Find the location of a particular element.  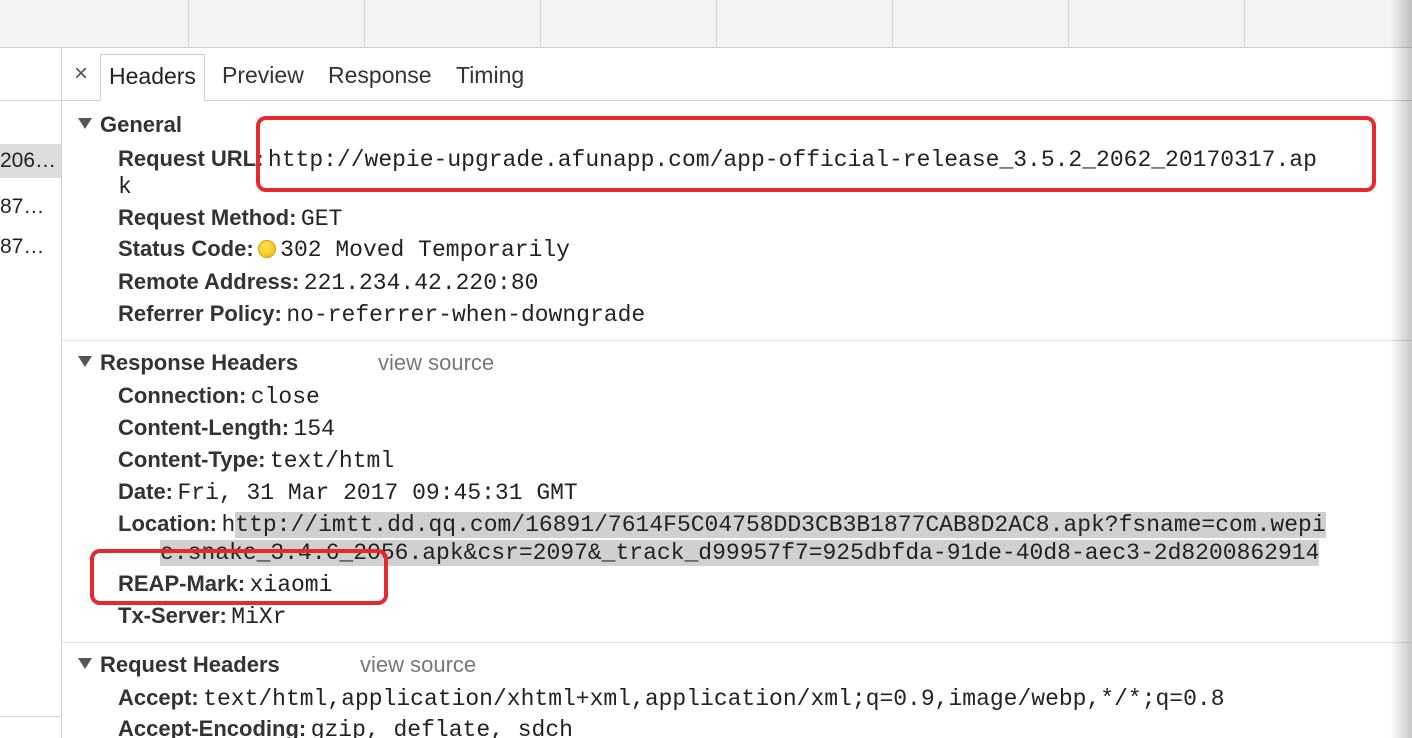

close-icon: × is located at coordinates (81, 74).